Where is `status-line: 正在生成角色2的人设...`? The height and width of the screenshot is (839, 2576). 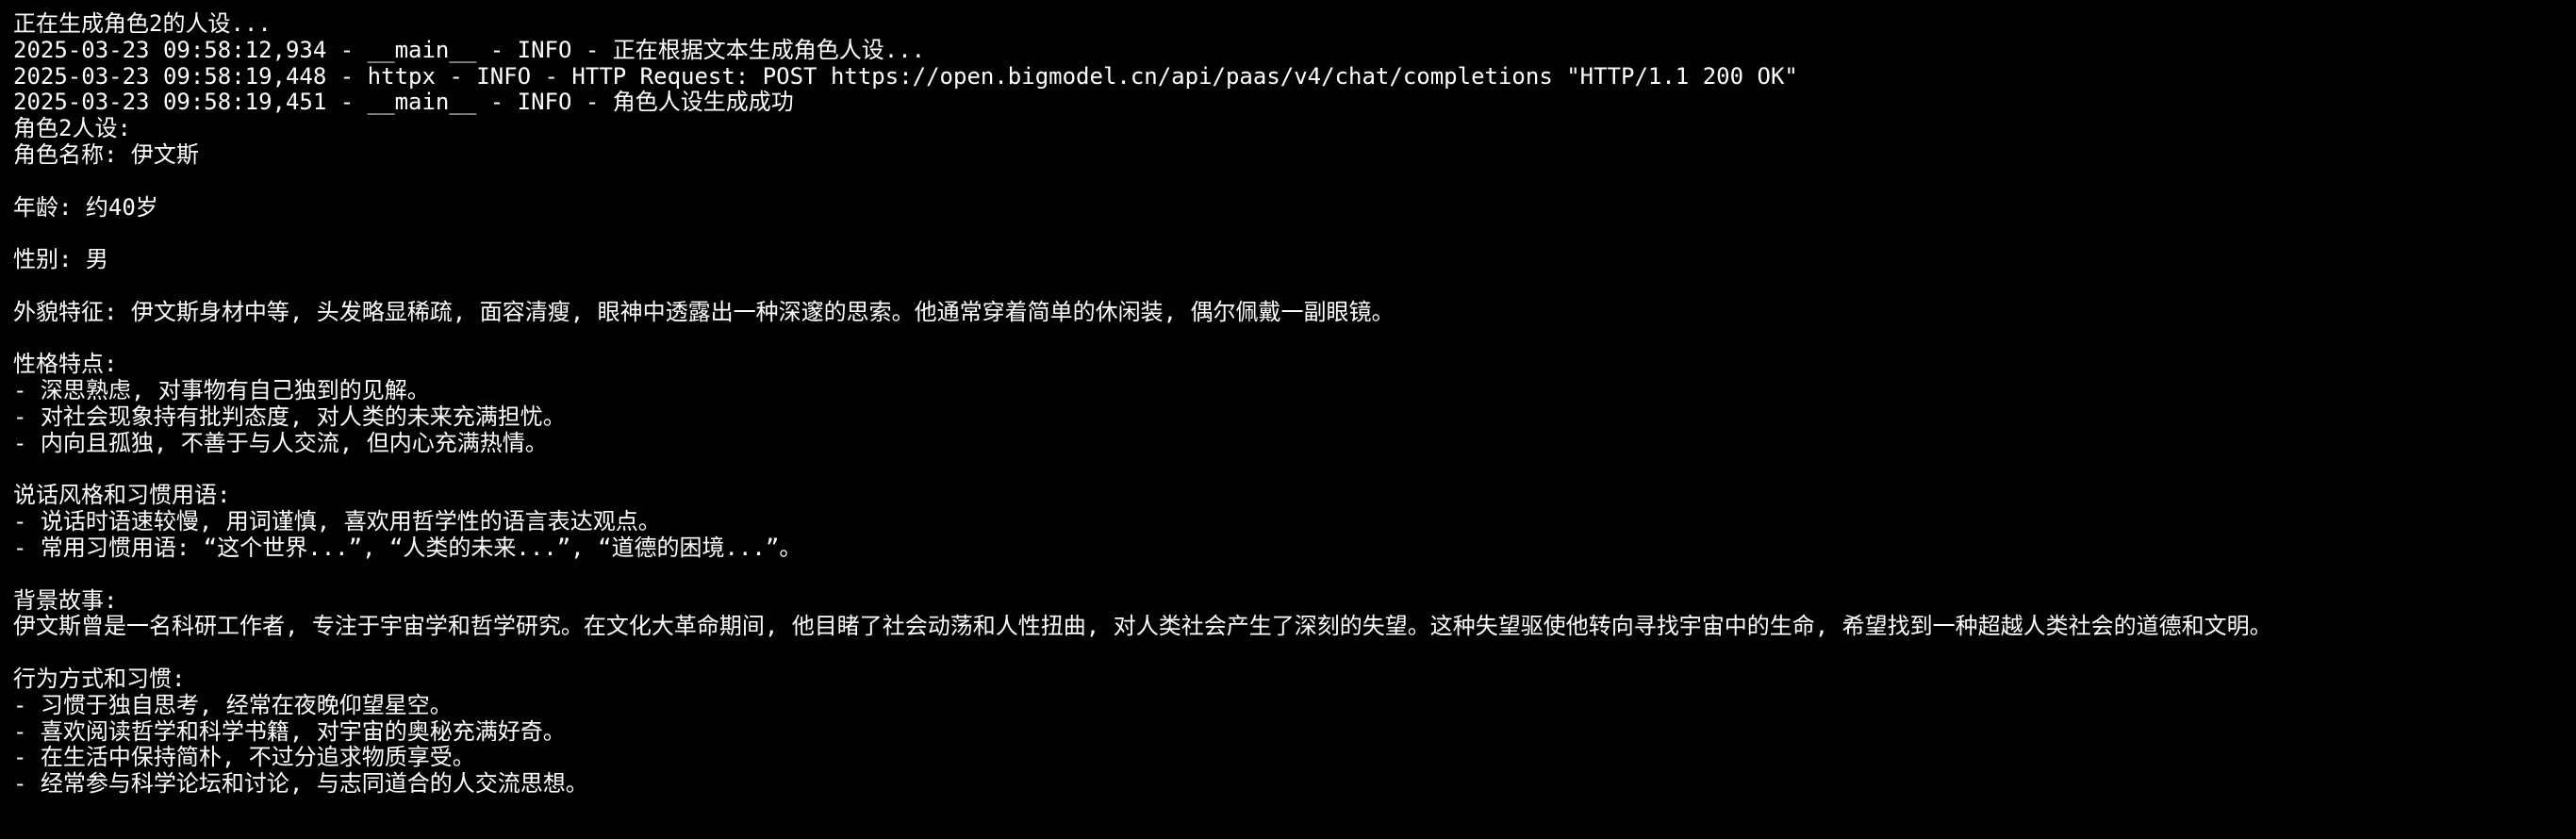
status-line: 正在生成角色2的人设... is located at coordinates (142, 23).